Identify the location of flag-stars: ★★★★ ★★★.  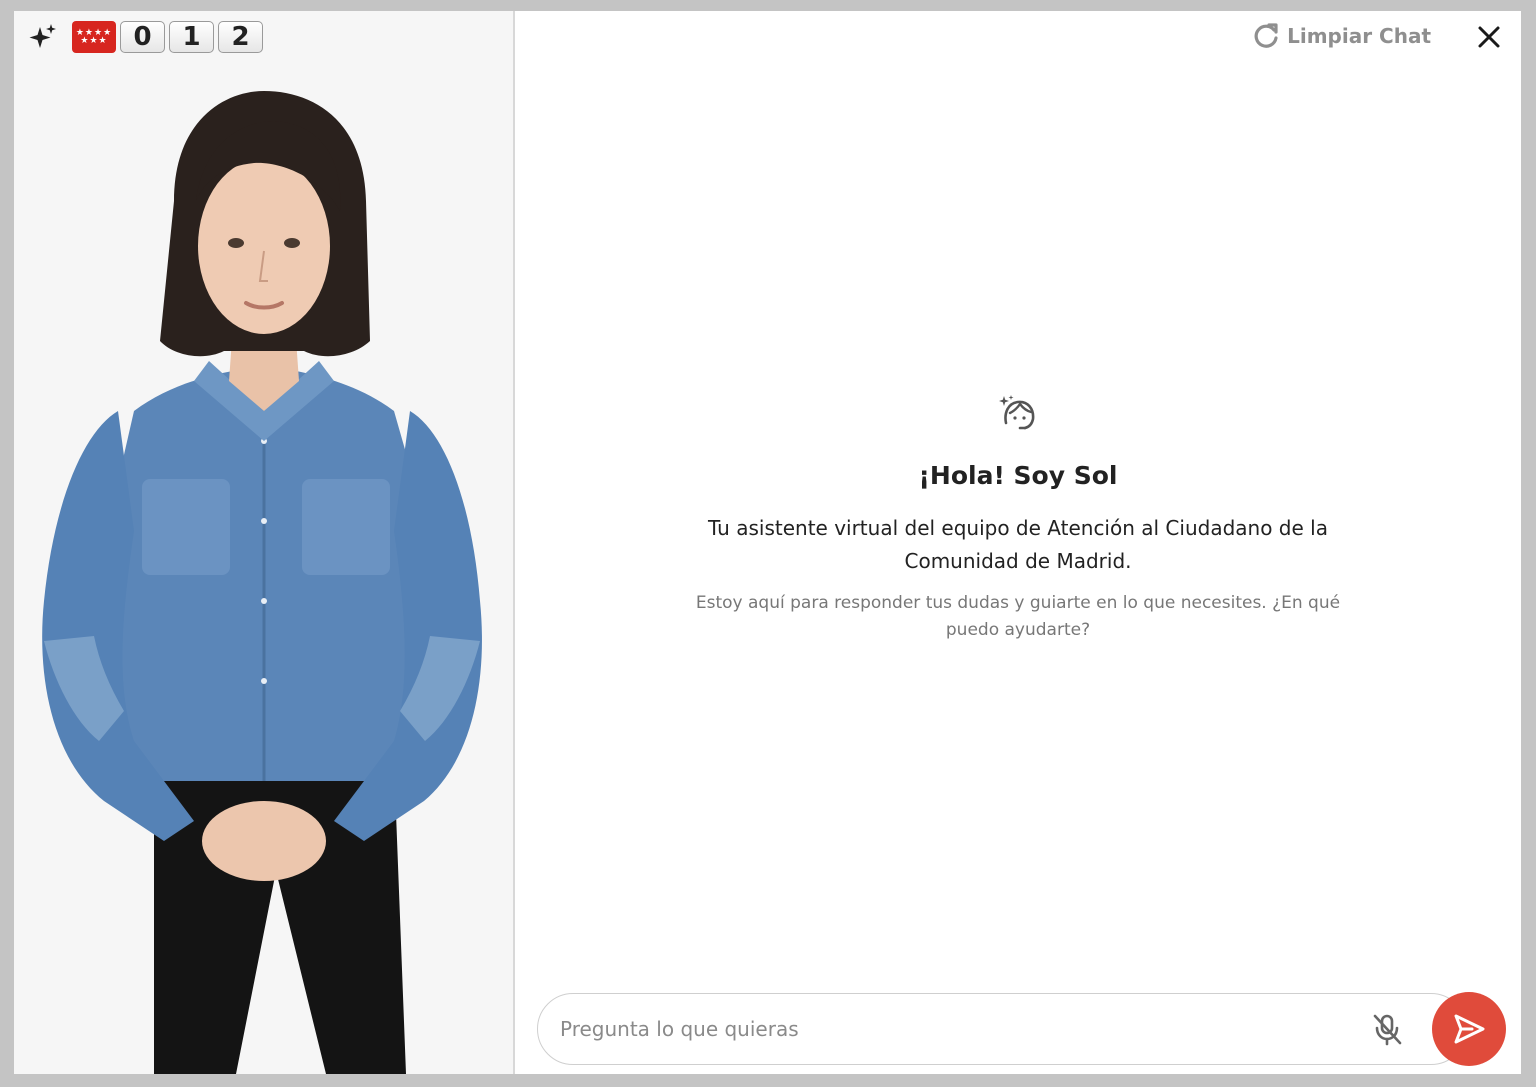
(94, 37).